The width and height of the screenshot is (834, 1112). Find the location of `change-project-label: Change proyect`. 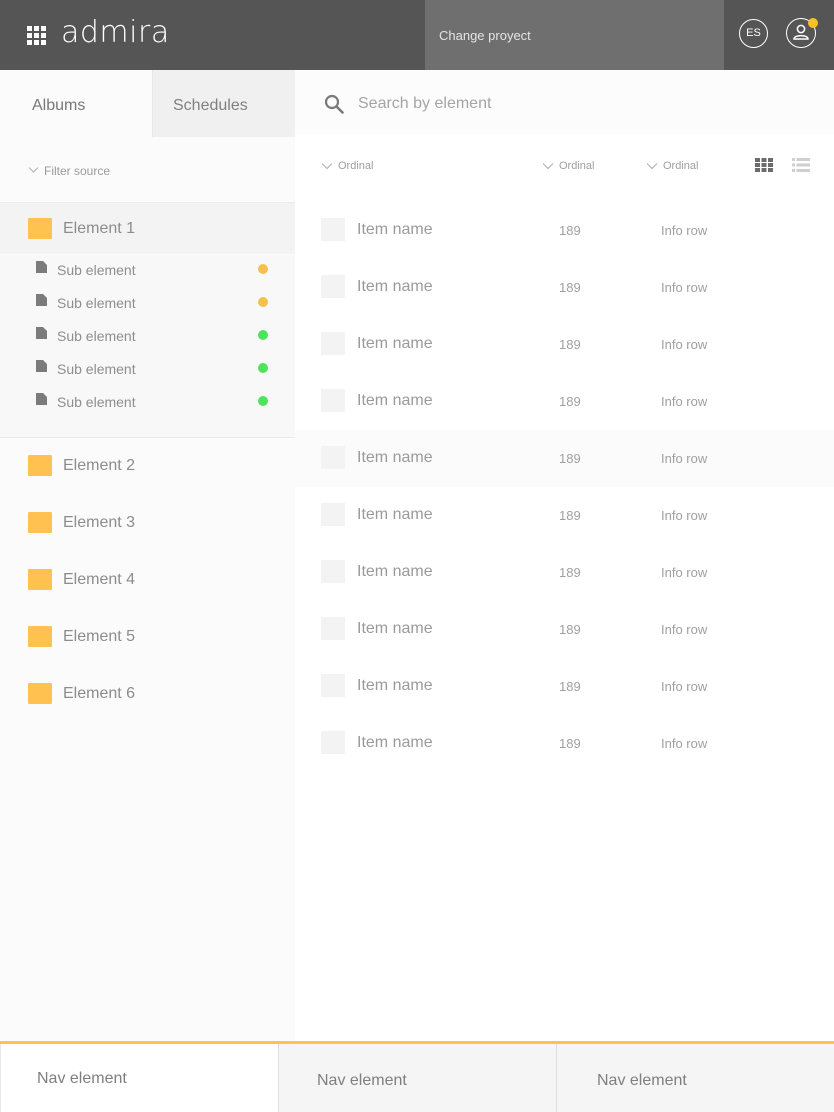

change-project-label: Change proyect is located at coordinates (485, 35).